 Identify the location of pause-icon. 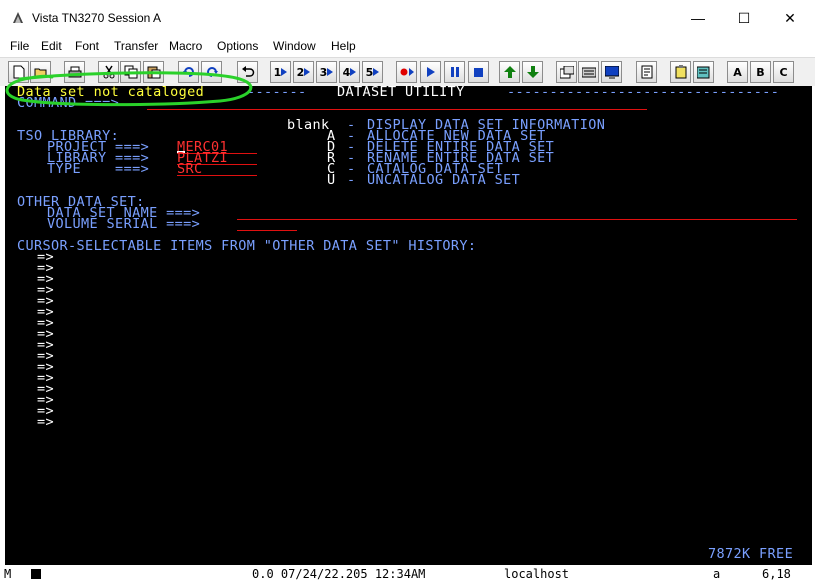
(454, 72).